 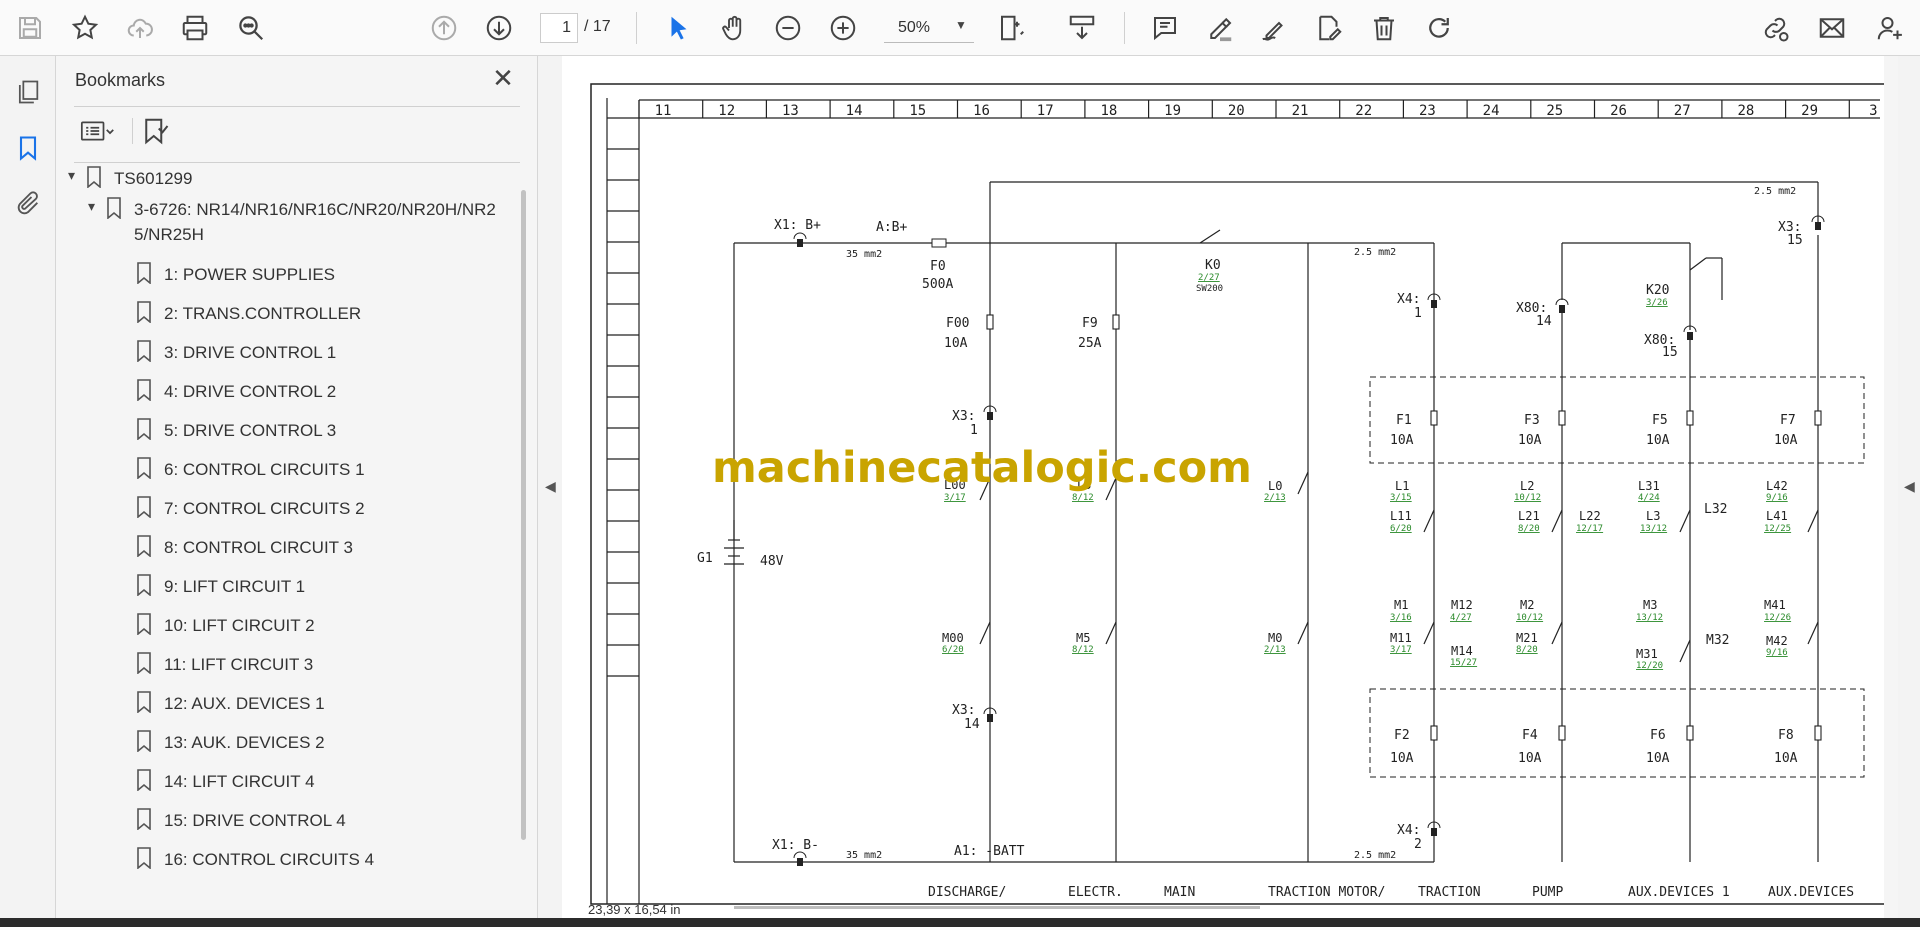 I want to click on schematic-label: M31, so click(x=1647, y=654).